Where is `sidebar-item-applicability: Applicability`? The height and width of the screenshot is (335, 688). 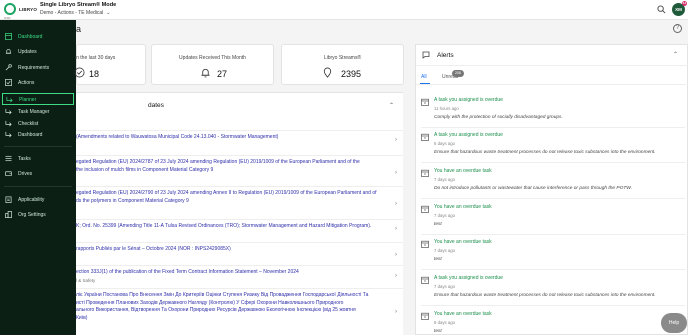 sidebar-item-applicability: Applicability is located at coordinates (38, 200).